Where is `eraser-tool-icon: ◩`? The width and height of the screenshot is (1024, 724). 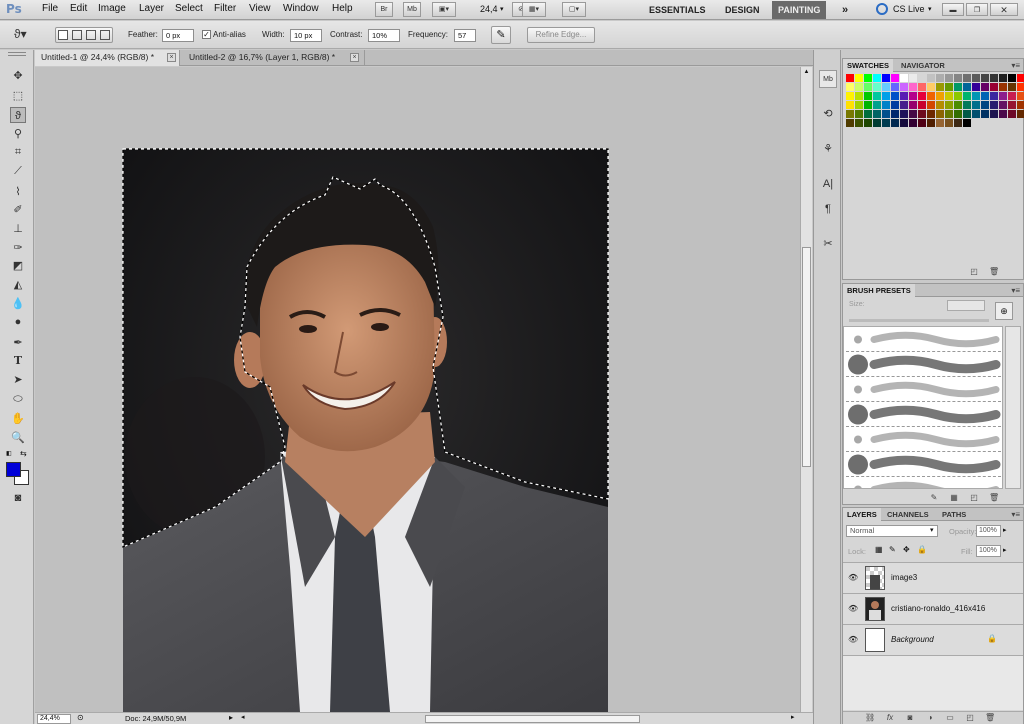 eraser-tool-icon: ◩ is located at coordinates (18, 266).